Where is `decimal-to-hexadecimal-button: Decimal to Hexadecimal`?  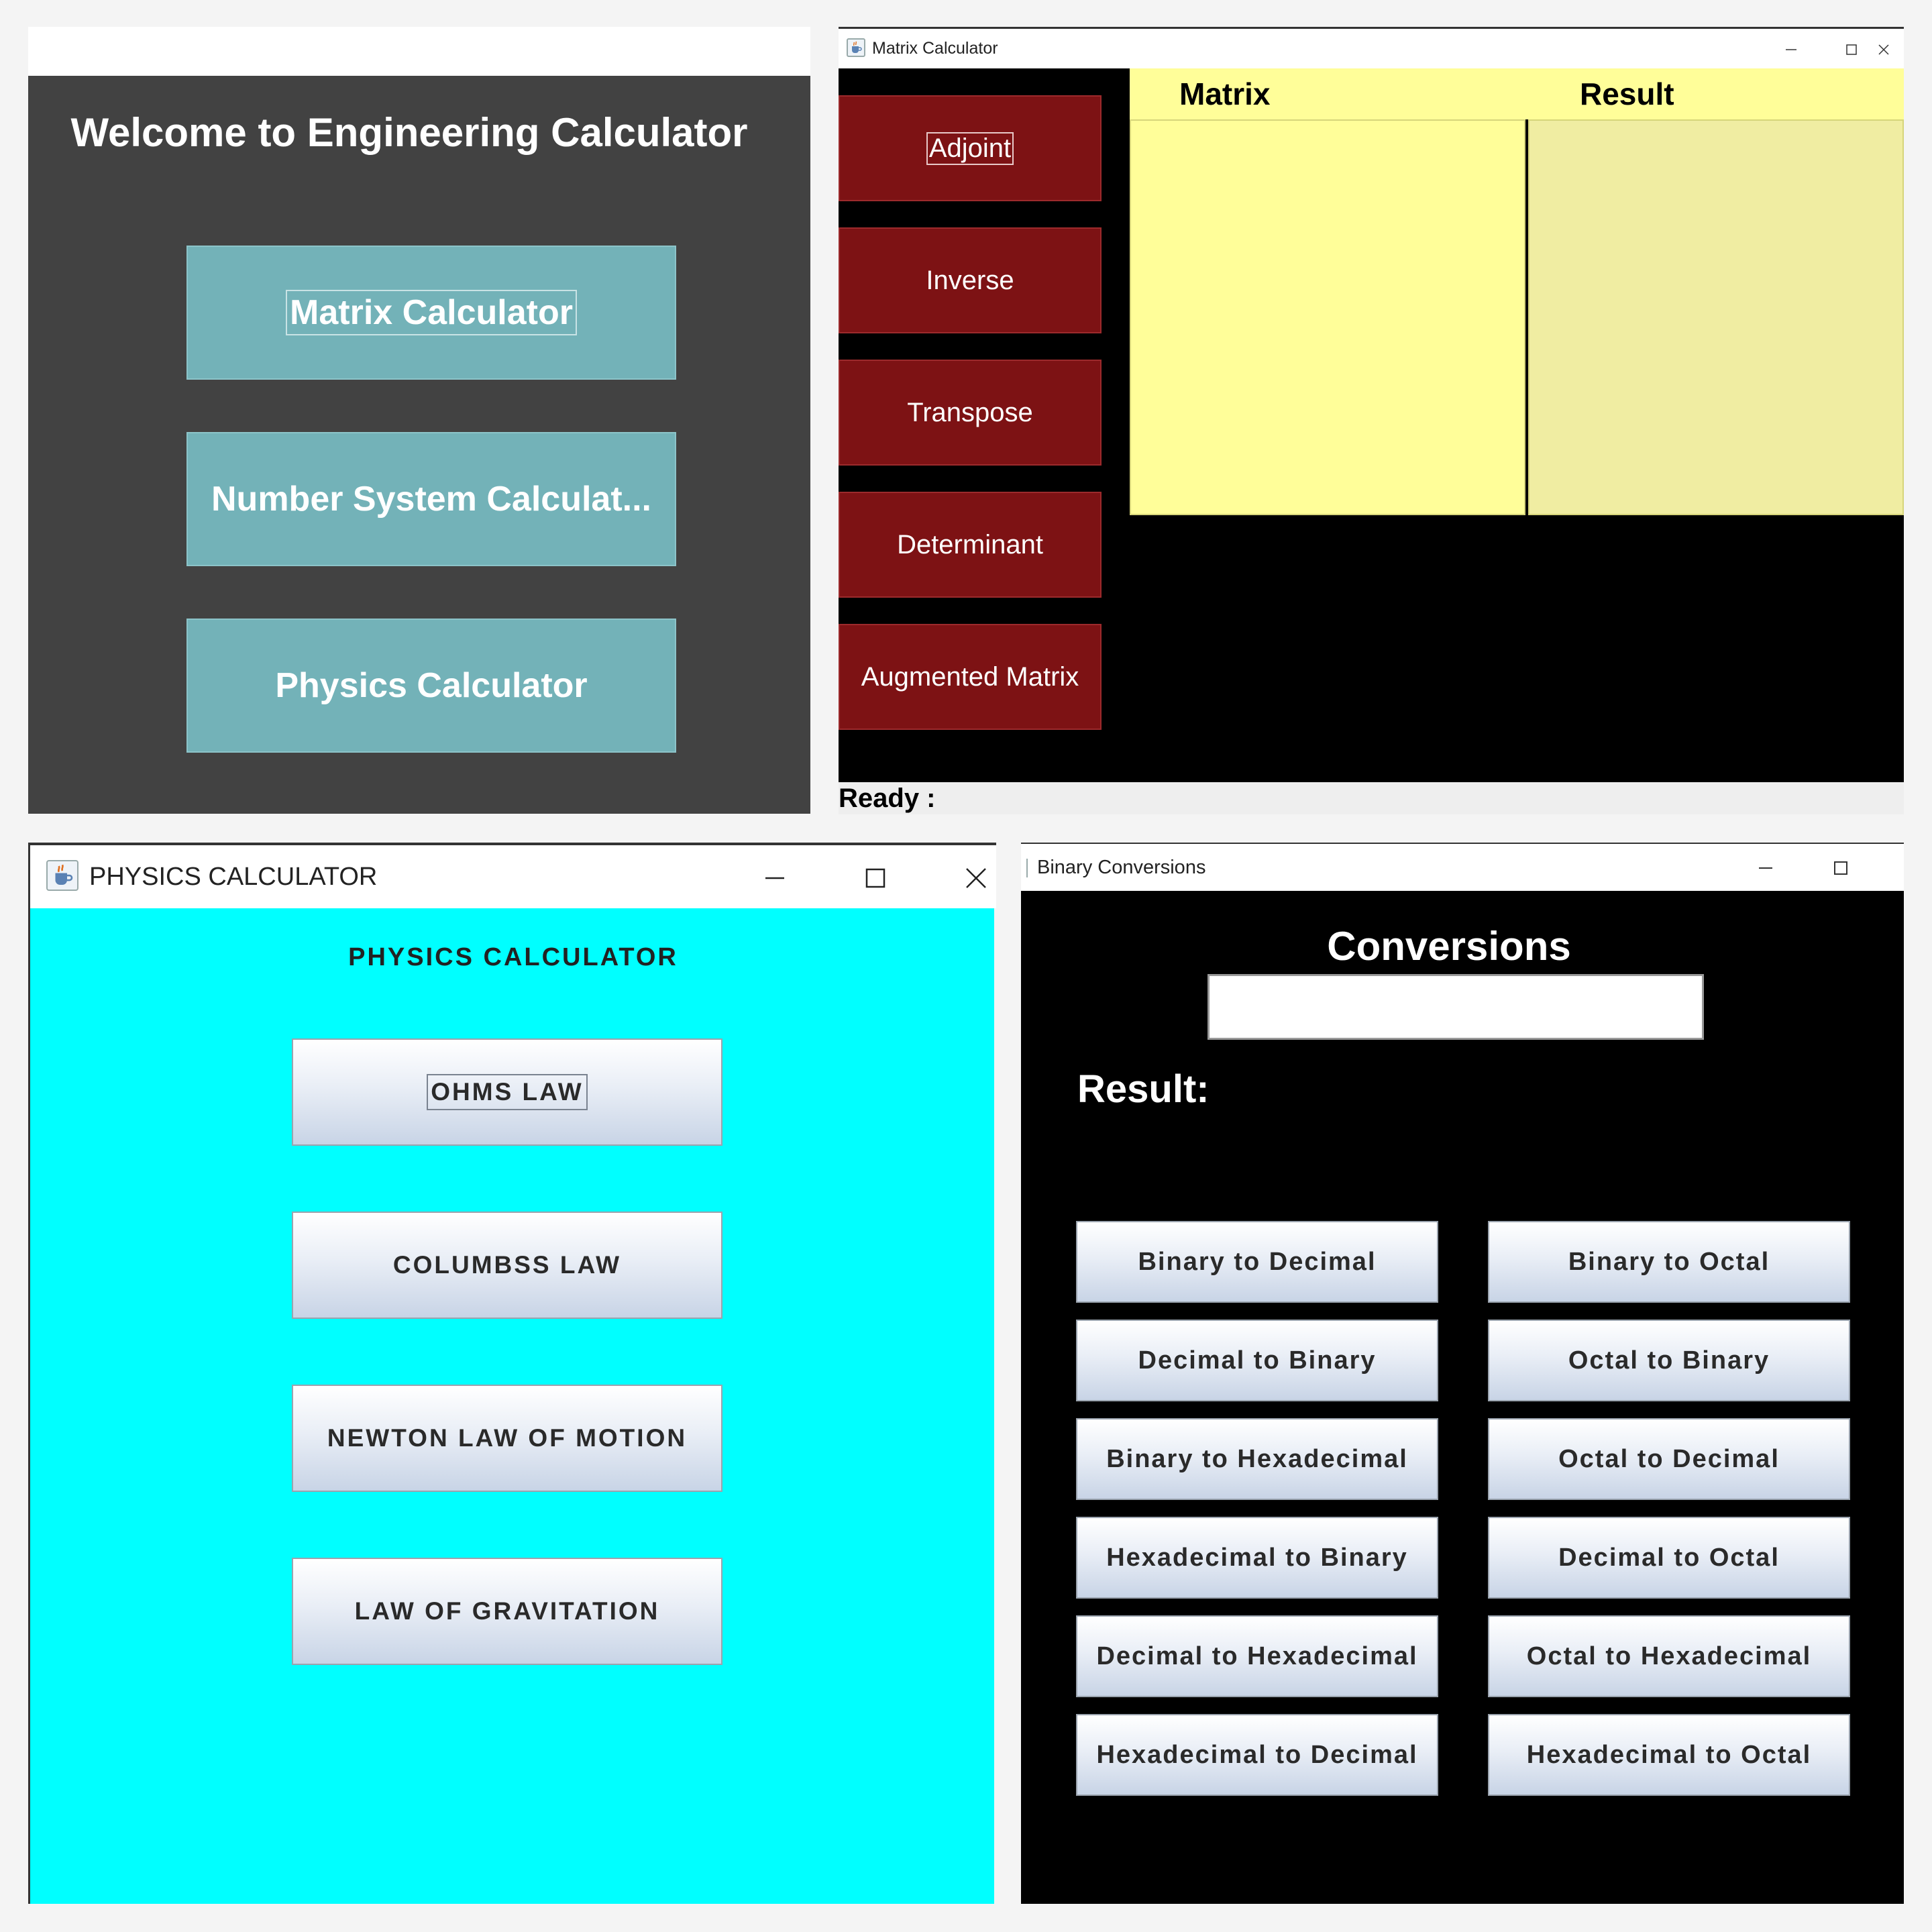 decimal-to-hexadecimal-button: Decimal to Hexadecimal is located at coordinates (1257, 1656).